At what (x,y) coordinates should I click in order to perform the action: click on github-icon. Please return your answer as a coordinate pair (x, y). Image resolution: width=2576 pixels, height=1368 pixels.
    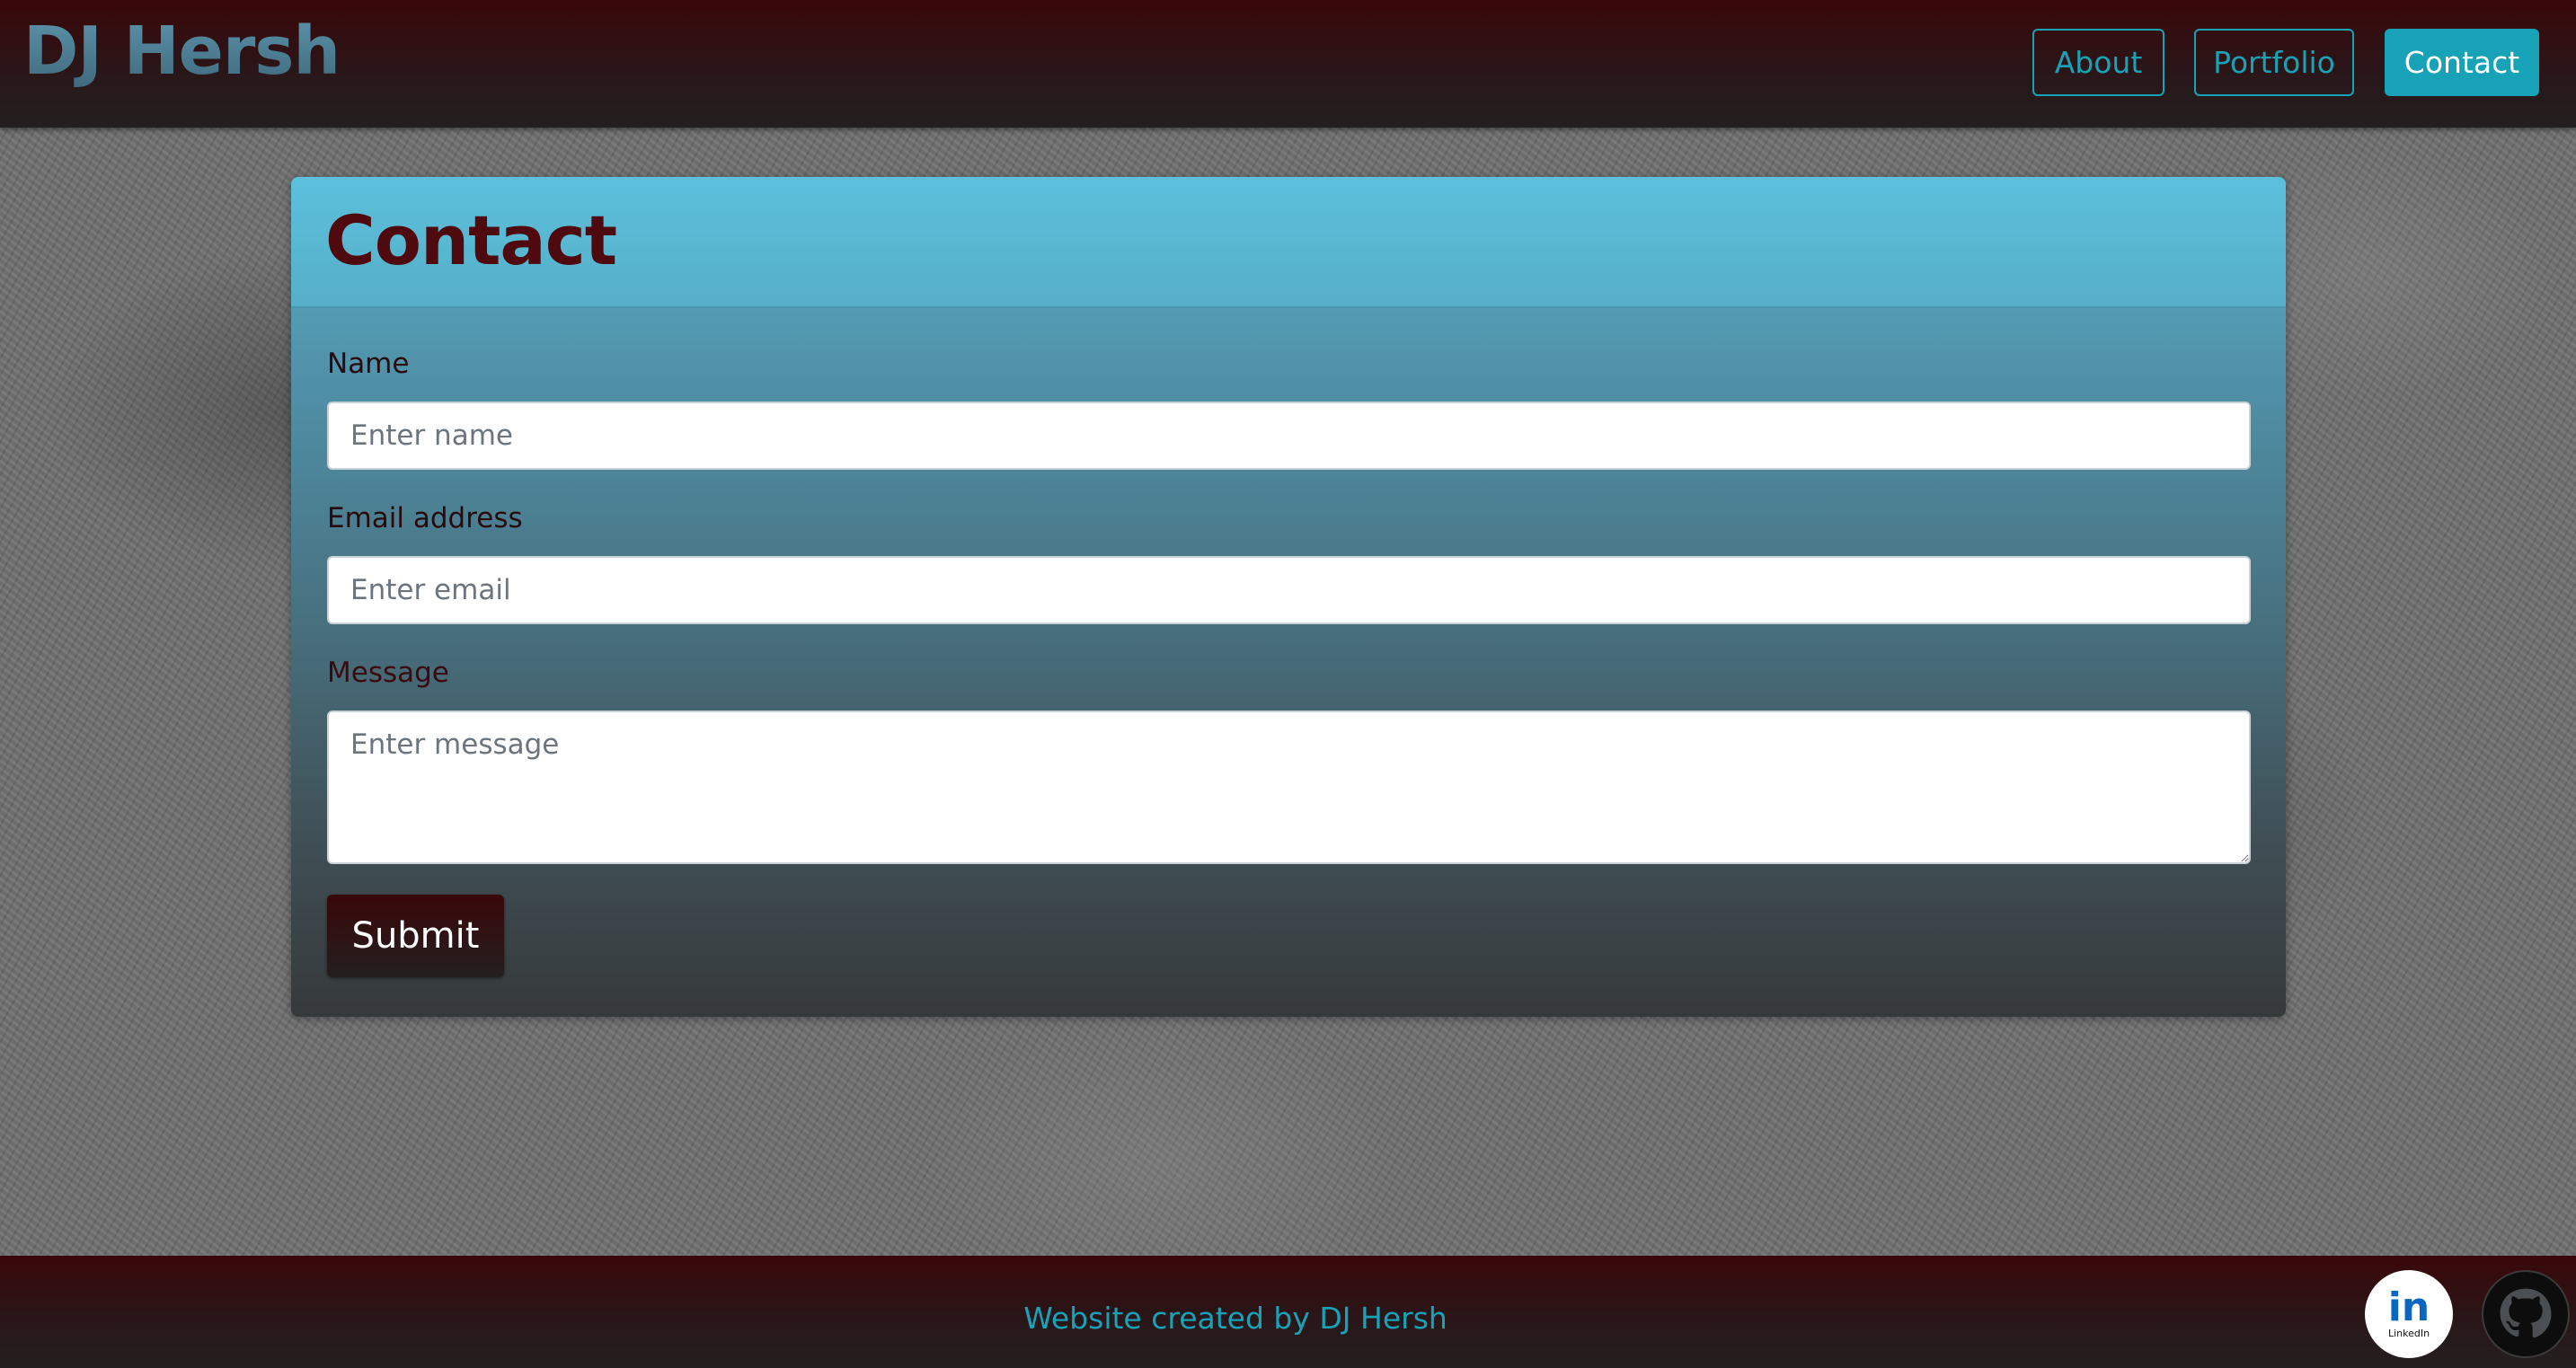
    Looking at the image, I should click on (2526, 1314).